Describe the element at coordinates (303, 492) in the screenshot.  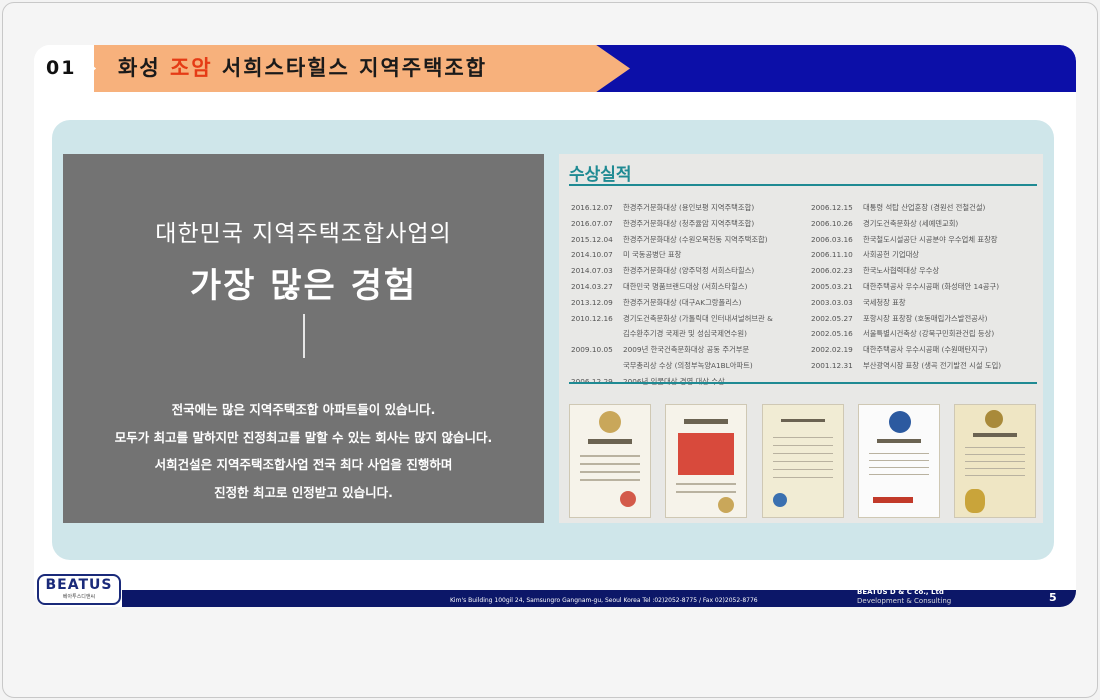
I see `intro-body-line: 진정한 최고로 인정받고 있습니다.` at that location.